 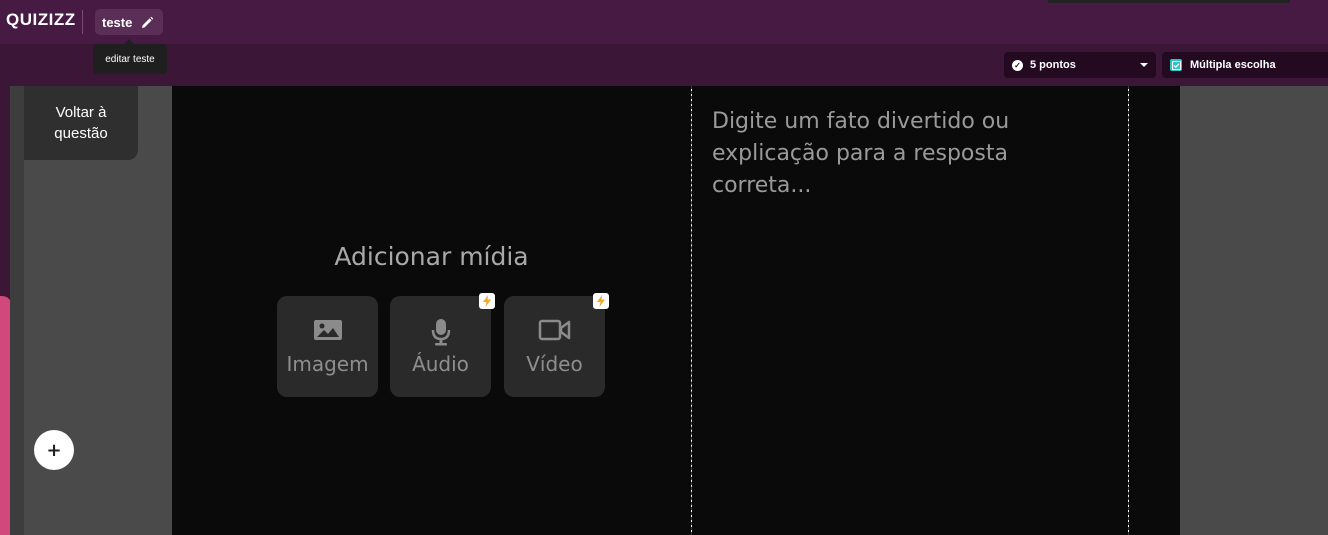 I want to click on quiz-title-button: teste, so click(x=129, y=22).